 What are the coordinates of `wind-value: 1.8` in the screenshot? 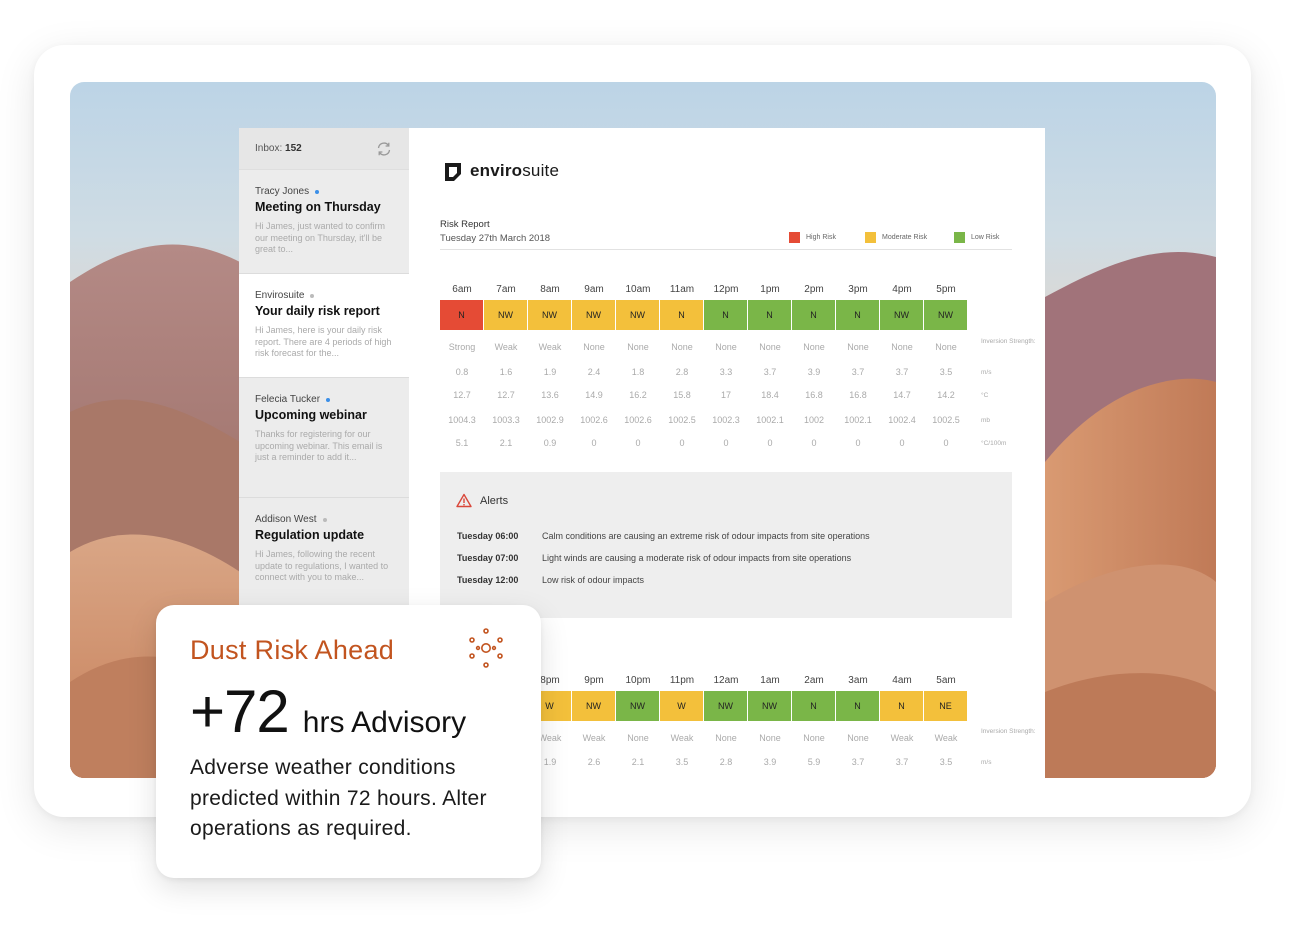 It's located at (638, 372).